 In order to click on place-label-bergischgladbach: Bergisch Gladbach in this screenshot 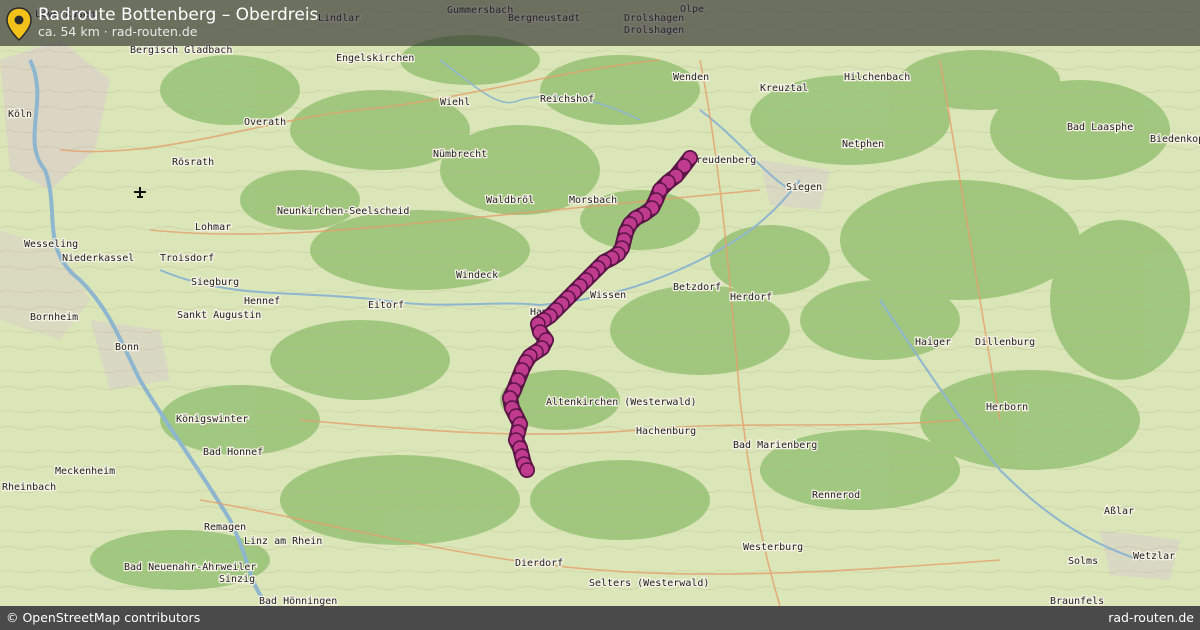, I will do `click(181, 50)`.